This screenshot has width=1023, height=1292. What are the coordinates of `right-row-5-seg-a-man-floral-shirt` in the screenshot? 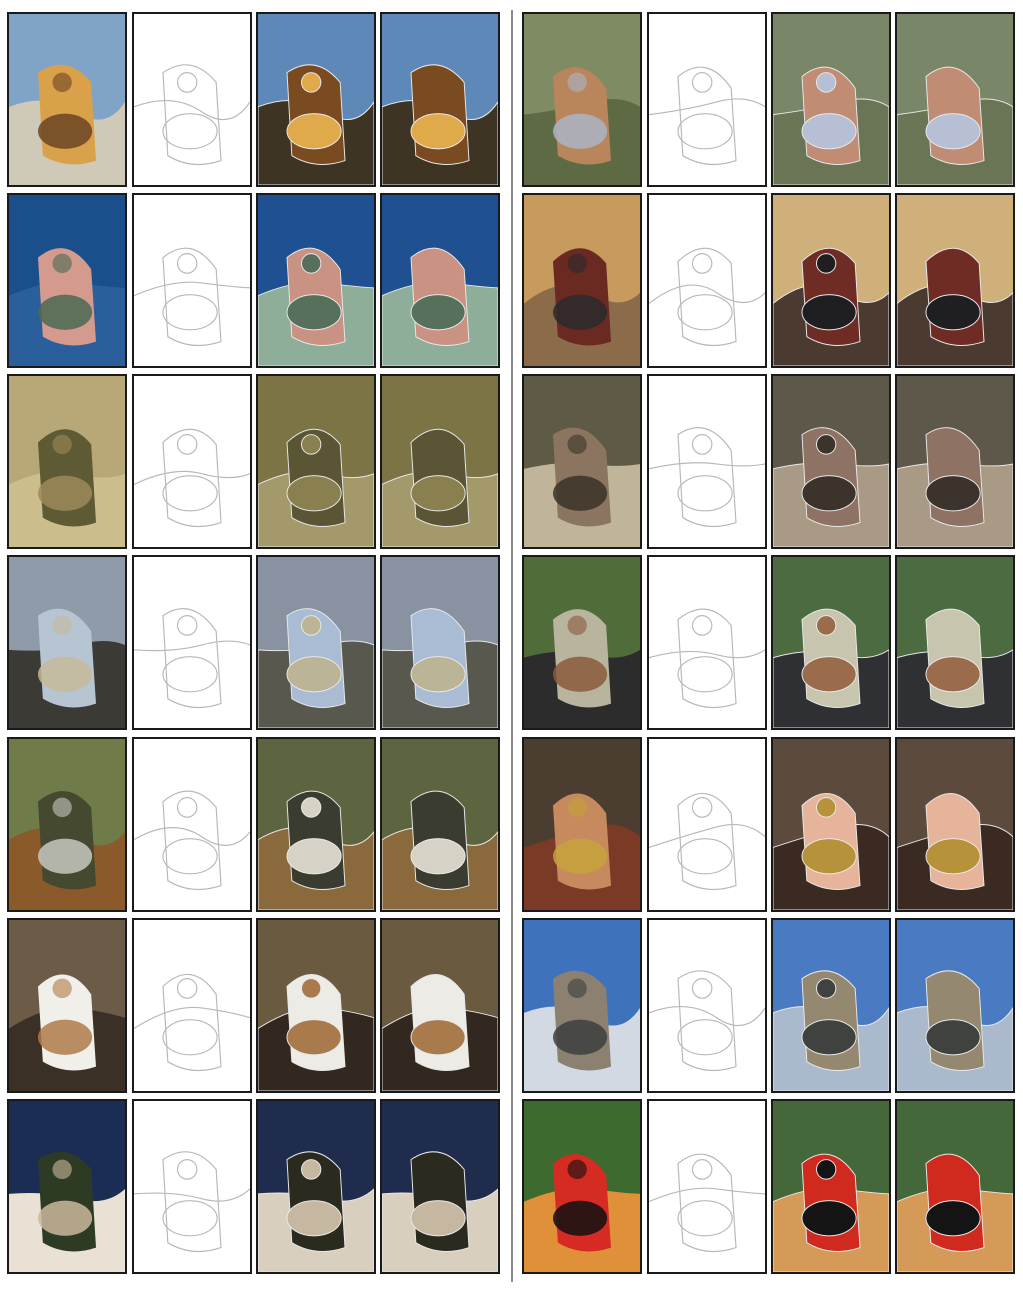 It's located at (831, 824).